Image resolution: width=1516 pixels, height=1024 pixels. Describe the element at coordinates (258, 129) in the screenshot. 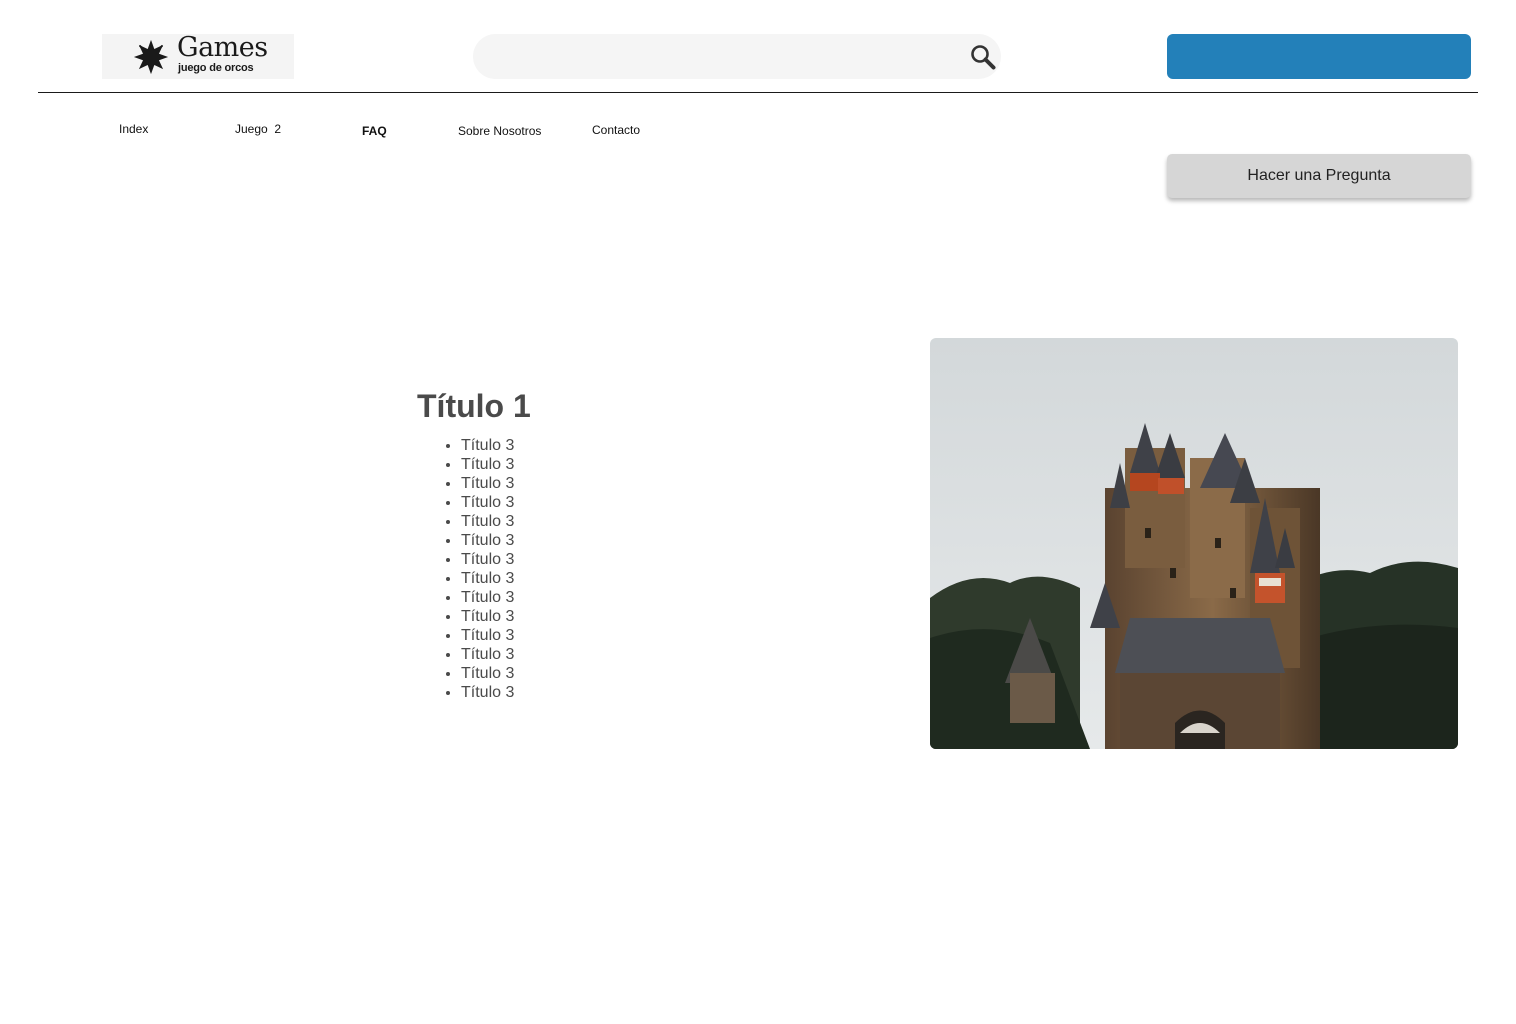

I see `nav-item-juego-2: Juego 2` at that location.